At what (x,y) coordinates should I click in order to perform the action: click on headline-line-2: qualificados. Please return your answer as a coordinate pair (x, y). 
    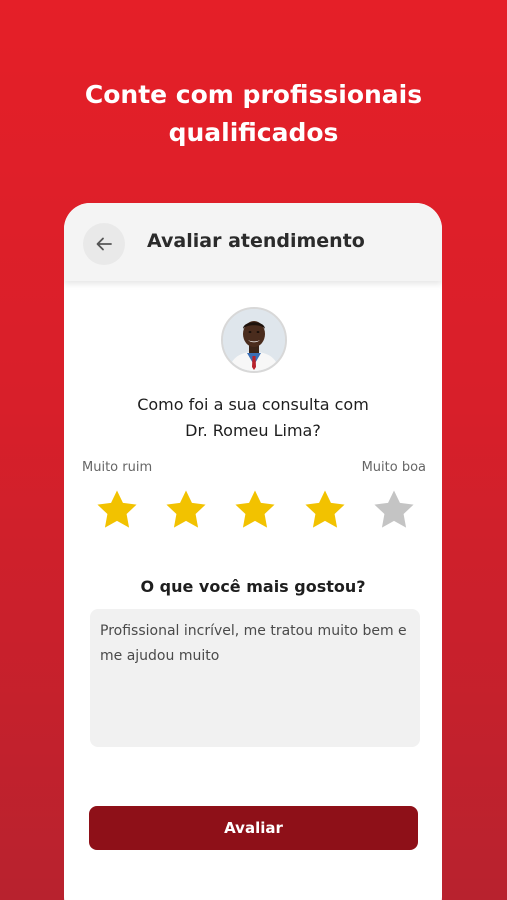
    Looking at the image, I should click on (253, 132).